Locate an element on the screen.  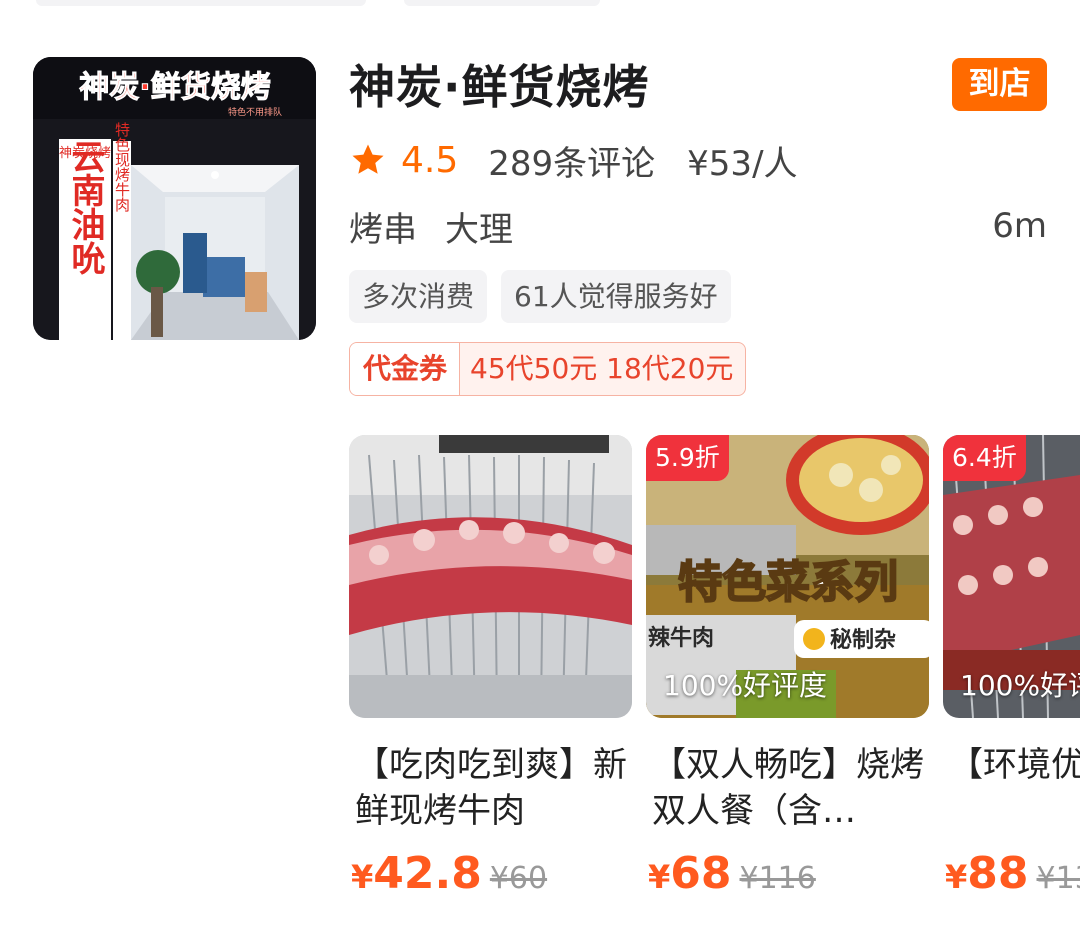
deal-card: 6.4折 100%好评度 【环境优惠烧烤2 ¥ 88 ¥13 is located at coordinates (1011, 667).